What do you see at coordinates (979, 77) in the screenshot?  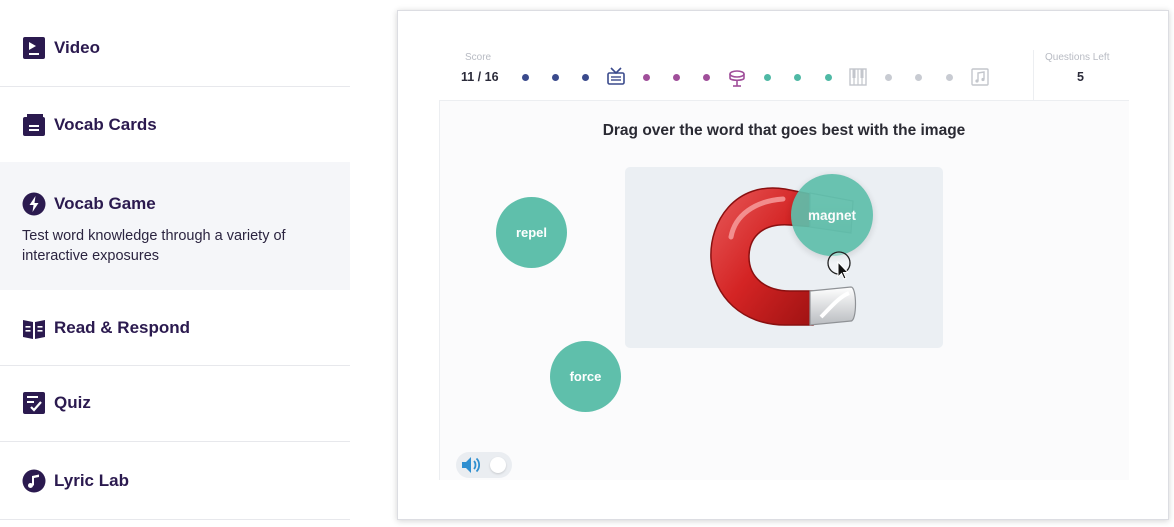 I see `music-sheet-icon` at bounding box center [979, 77].